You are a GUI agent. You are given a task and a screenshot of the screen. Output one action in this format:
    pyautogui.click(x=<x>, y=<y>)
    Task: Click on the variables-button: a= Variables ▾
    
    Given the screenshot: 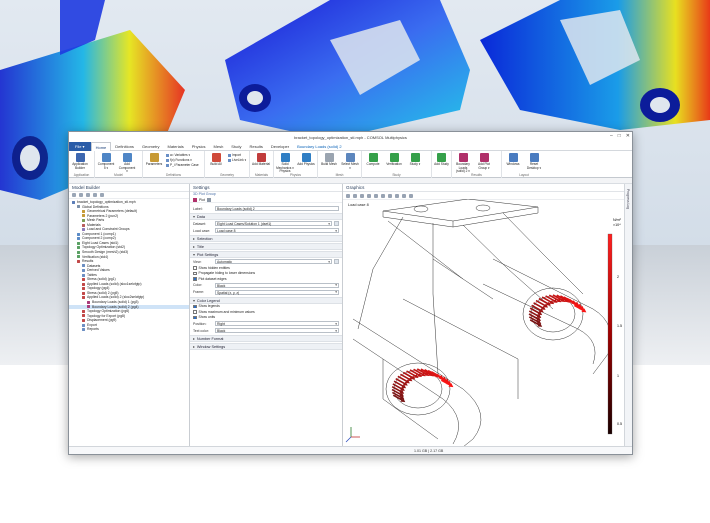 What is the action you would take?
    pyautogui.click(x=182, y=155)
    